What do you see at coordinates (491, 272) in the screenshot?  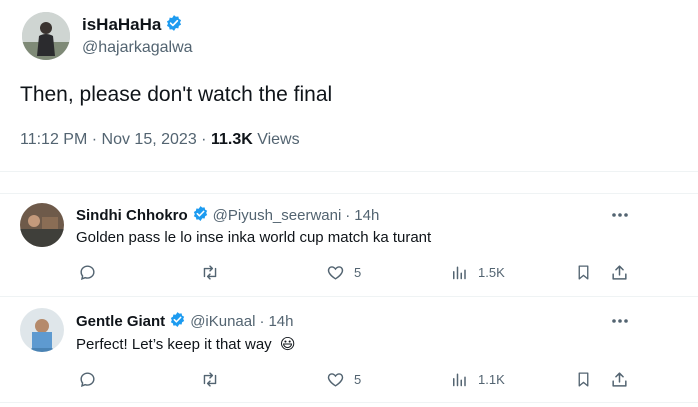 I see `views-count: 1.5K` at bounding box center [491, 272].